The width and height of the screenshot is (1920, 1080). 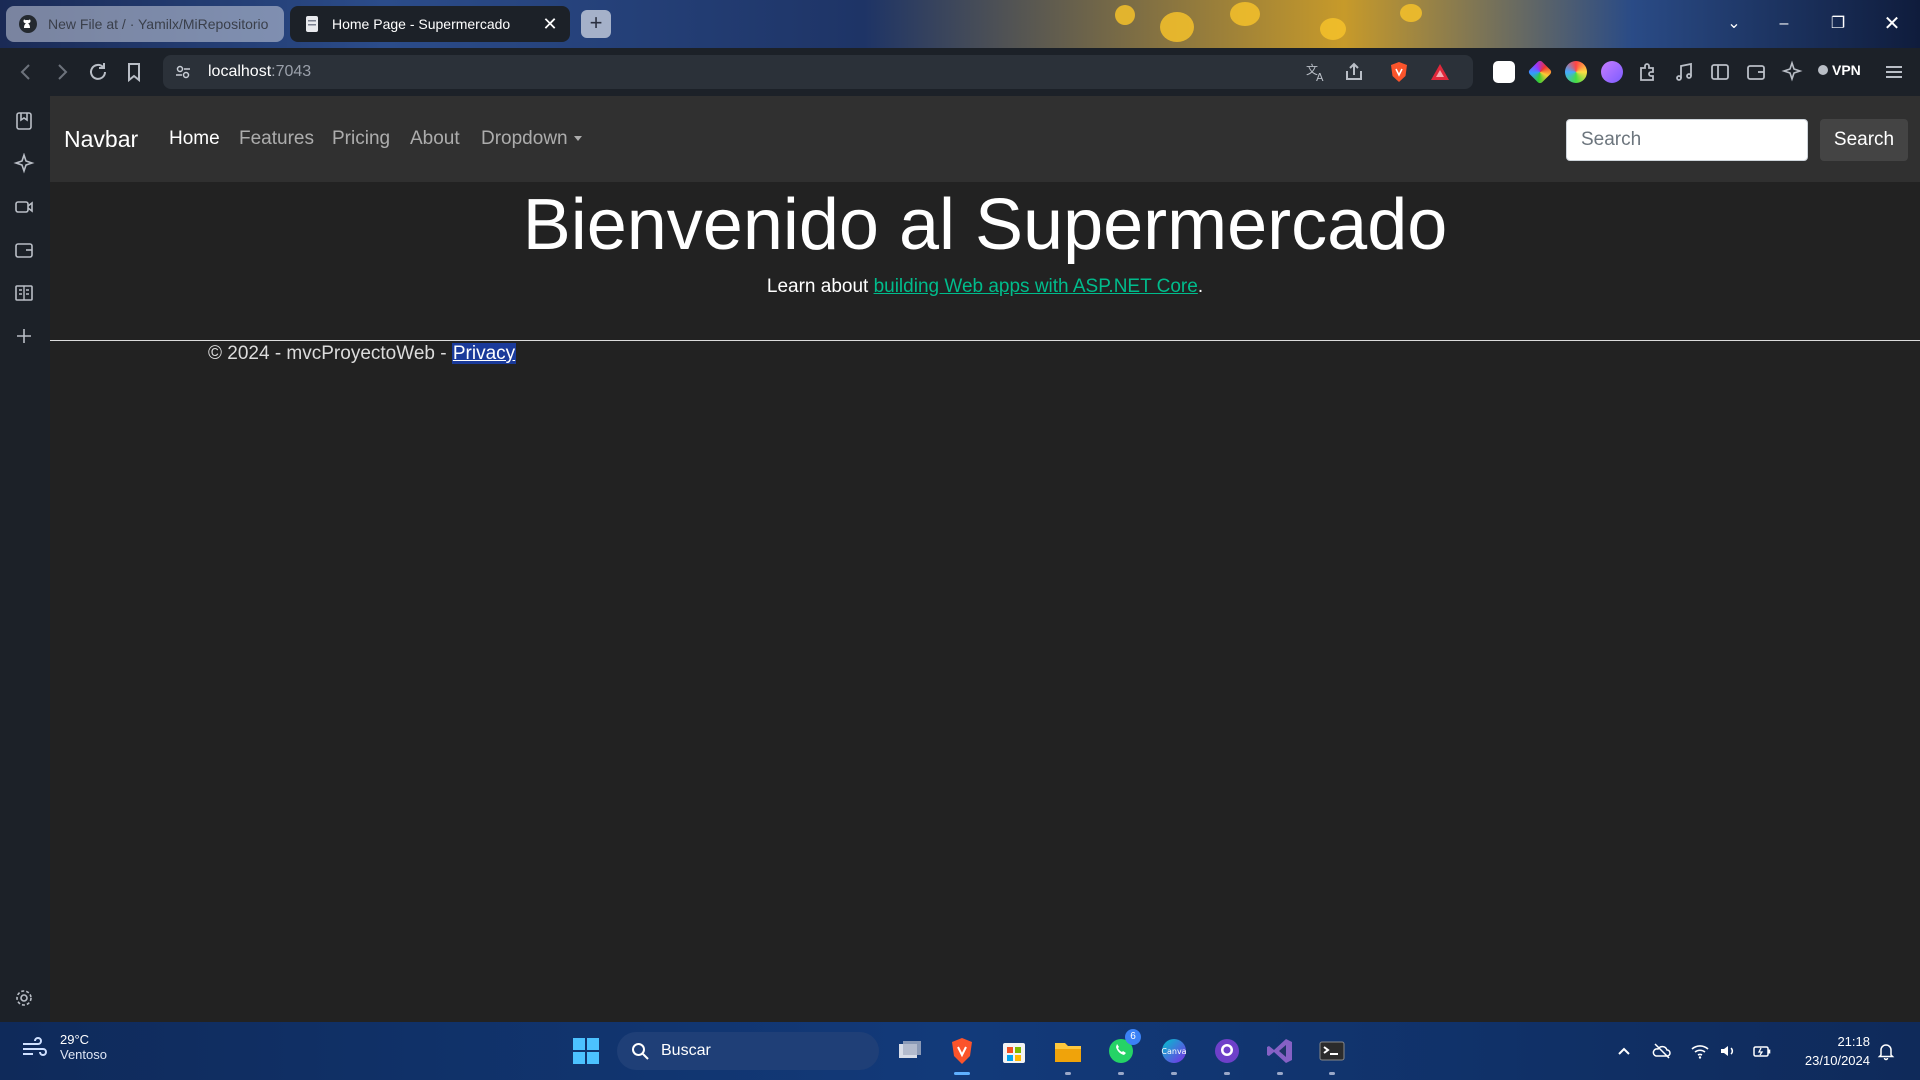 I want to click on weather-widget: 29°C Ventoso, so click(x=63, y=1047).